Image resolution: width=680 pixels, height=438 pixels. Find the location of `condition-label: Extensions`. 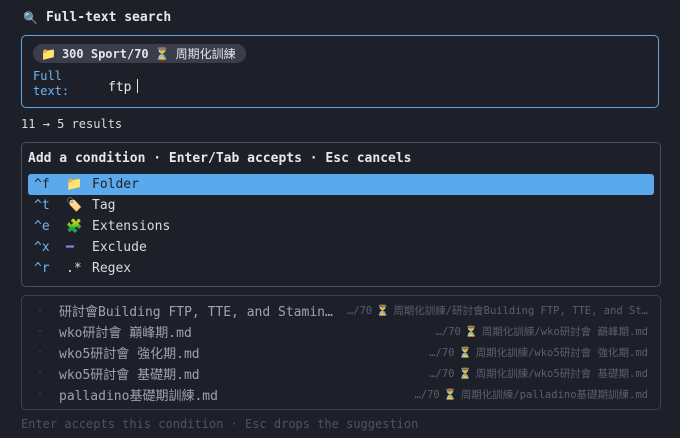

condition-label: Extensions is located at coordinates (131, 226).